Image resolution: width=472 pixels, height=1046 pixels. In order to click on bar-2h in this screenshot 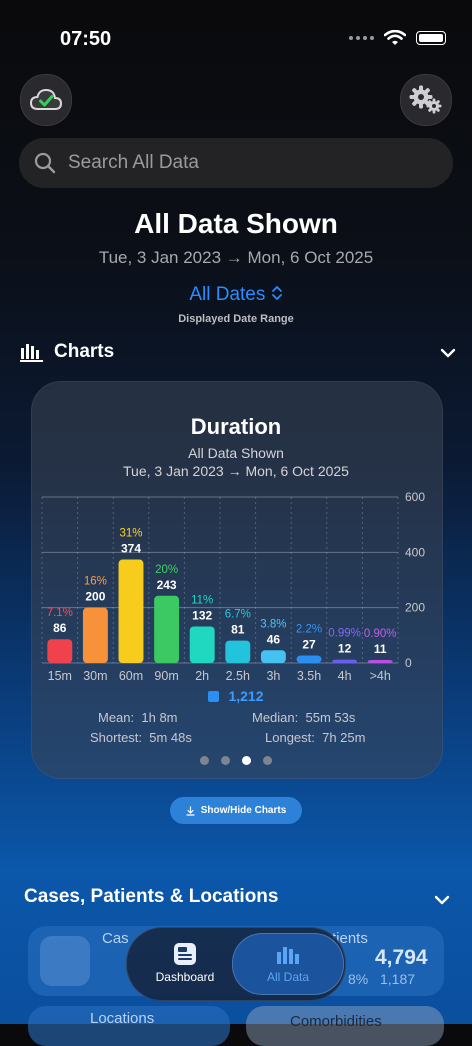, I will do `click(202, 644)`.